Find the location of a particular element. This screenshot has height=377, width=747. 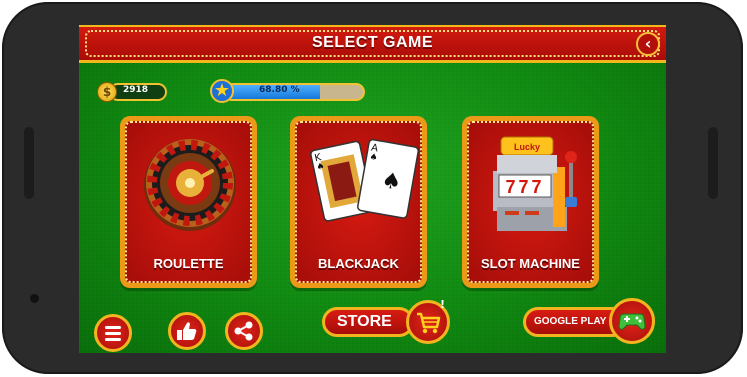

thumbs-up-icon is located at coordinates (187, 331).